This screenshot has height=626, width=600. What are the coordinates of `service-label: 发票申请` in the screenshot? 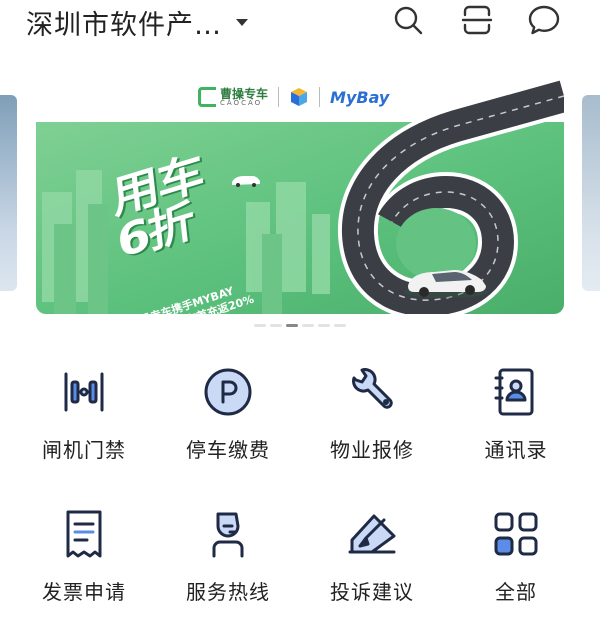 It's located at (84, 592).